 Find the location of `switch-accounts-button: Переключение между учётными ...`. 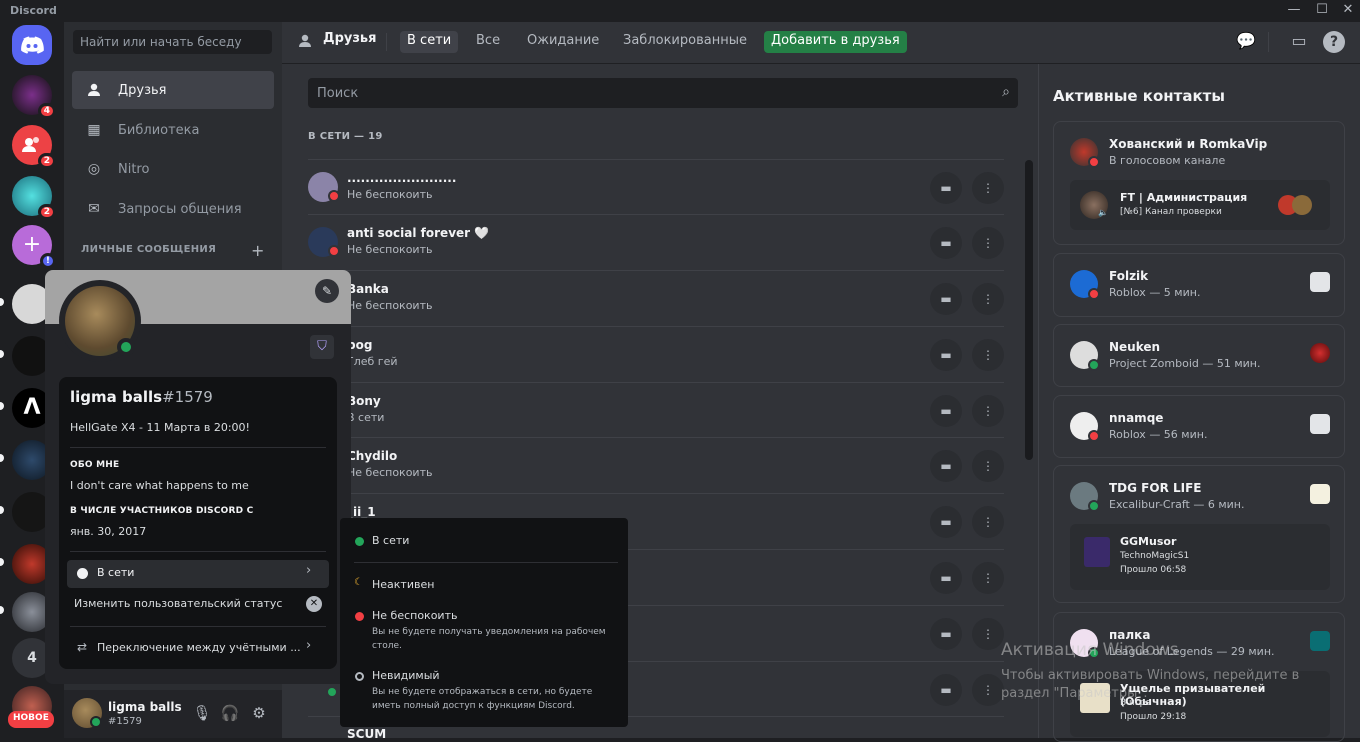

switch-accounts-button: Переключение между учётными ... is located at coordinates (199, 647).